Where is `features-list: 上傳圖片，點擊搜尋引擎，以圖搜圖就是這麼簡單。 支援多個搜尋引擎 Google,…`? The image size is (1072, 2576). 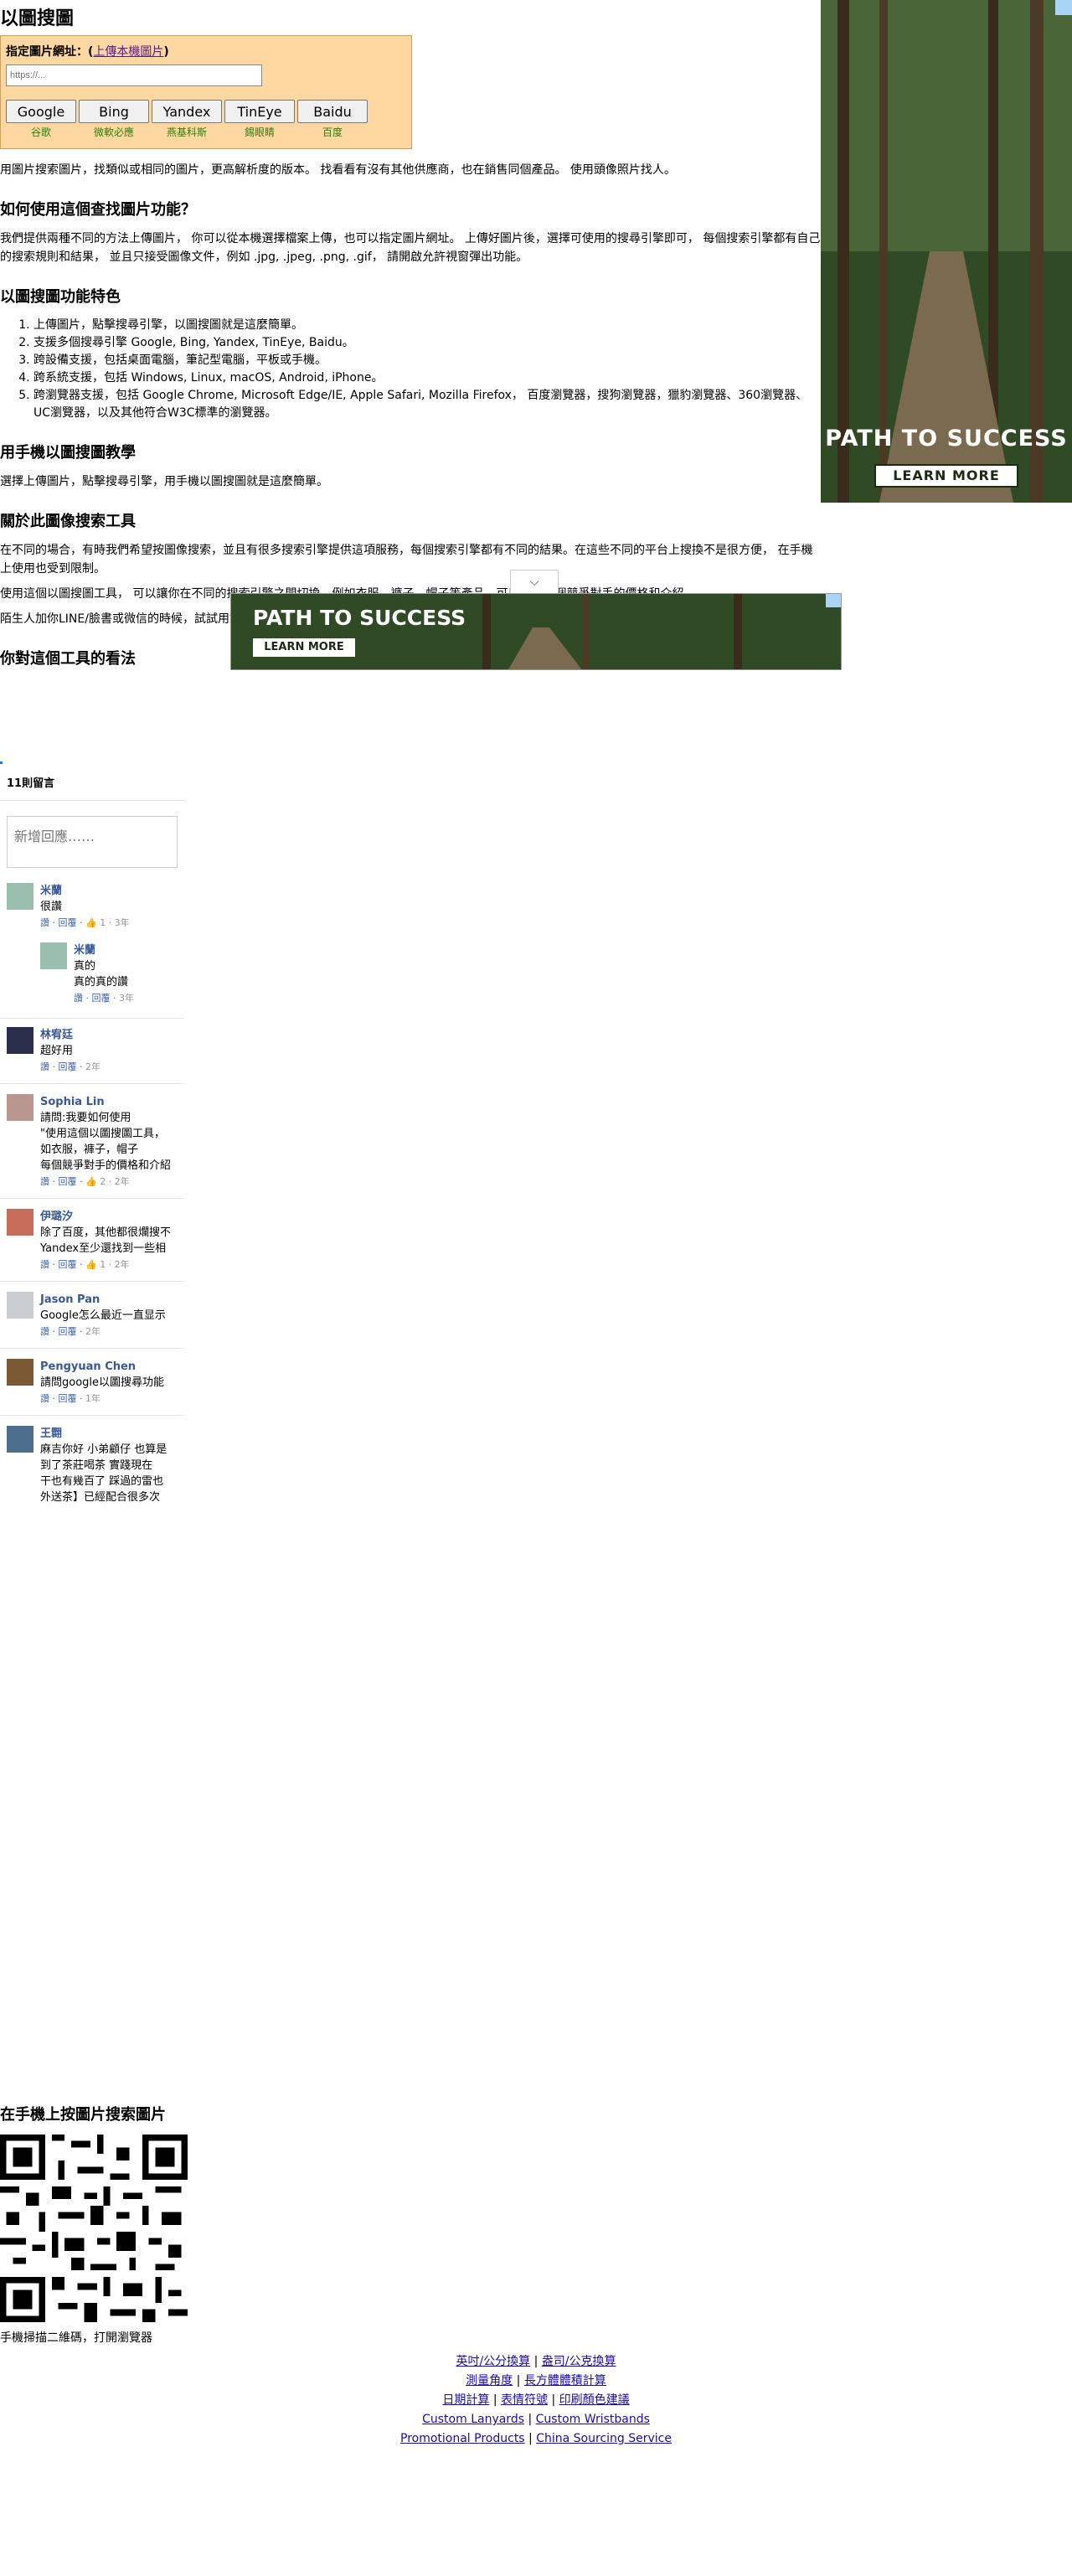
features-list: 上傳圖片，點擊搜尋引擎，以圖搜圖就是這麼簡單。 支援多個搜尋引擎 Google,… is located at coordinates (410, 369).